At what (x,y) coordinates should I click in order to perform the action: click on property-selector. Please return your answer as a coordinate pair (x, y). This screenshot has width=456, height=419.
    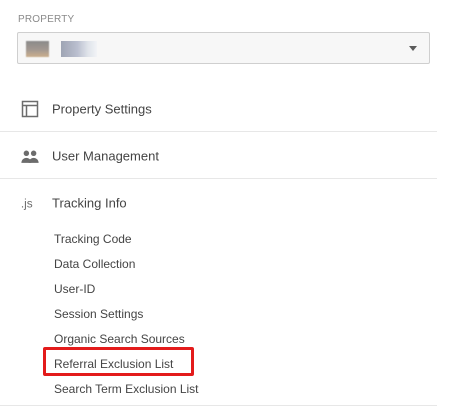
    Looking at the image, I should click on (223, 48).